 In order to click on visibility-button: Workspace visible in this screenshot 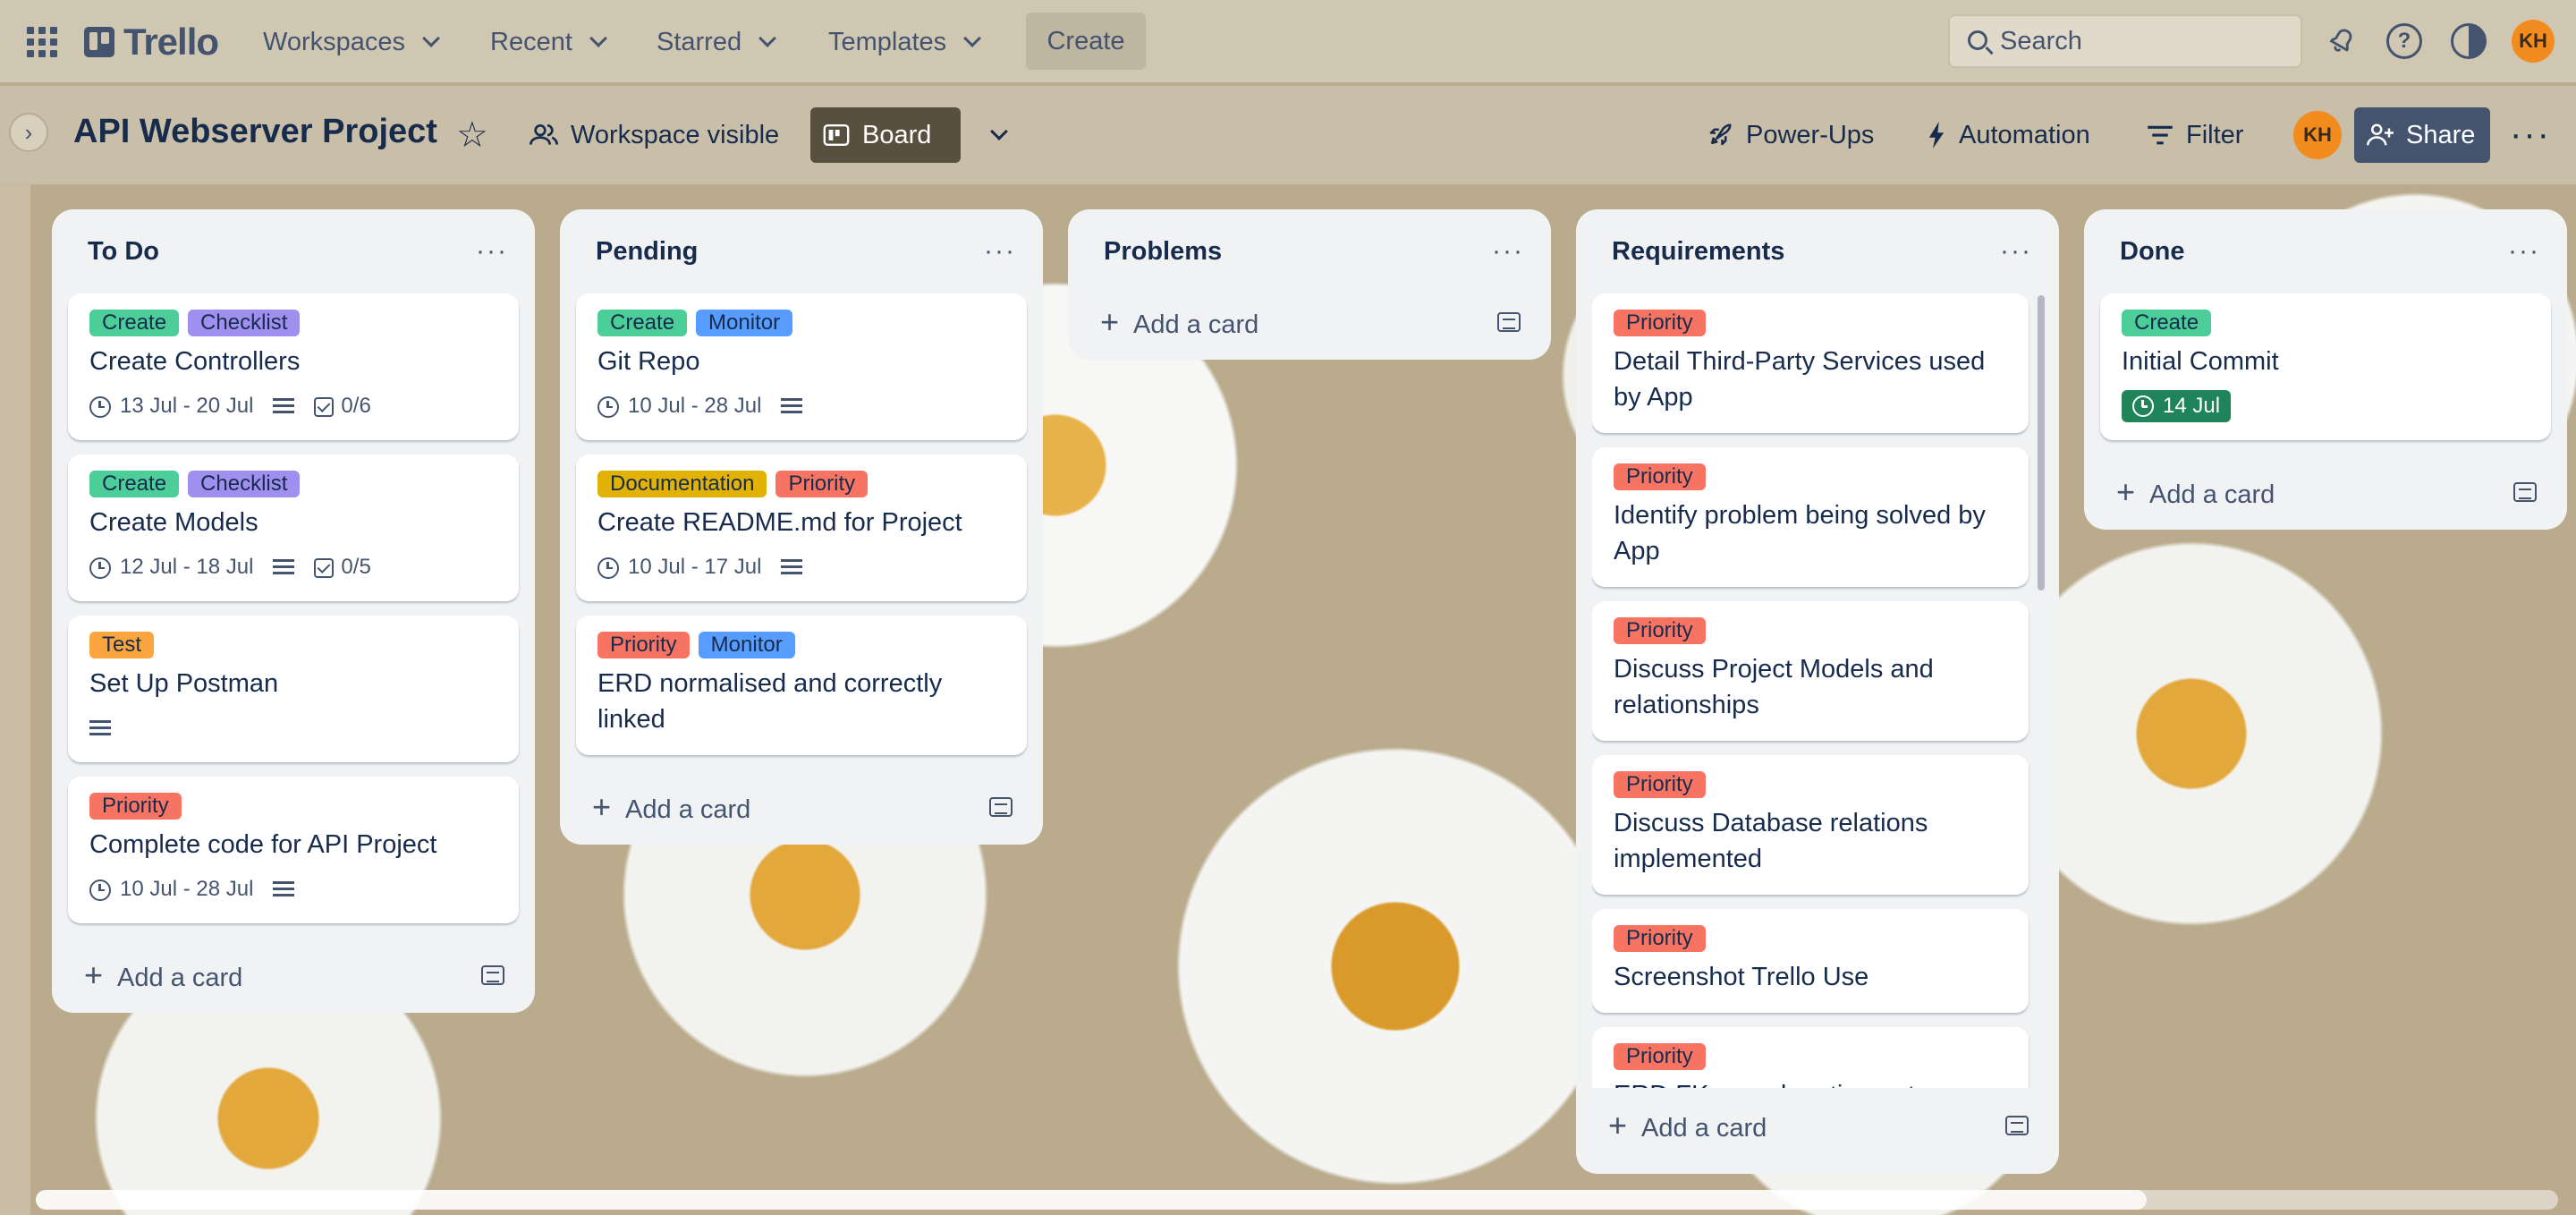, I will do `click(654, 135)`.